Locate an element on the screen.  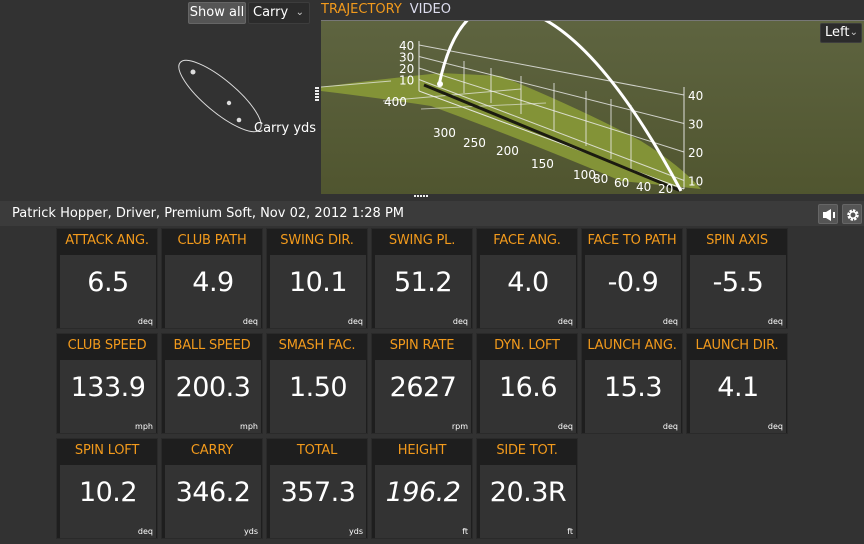
dispersion-controls: Show all Carry ⌄ is located at coordinates (249, 13).